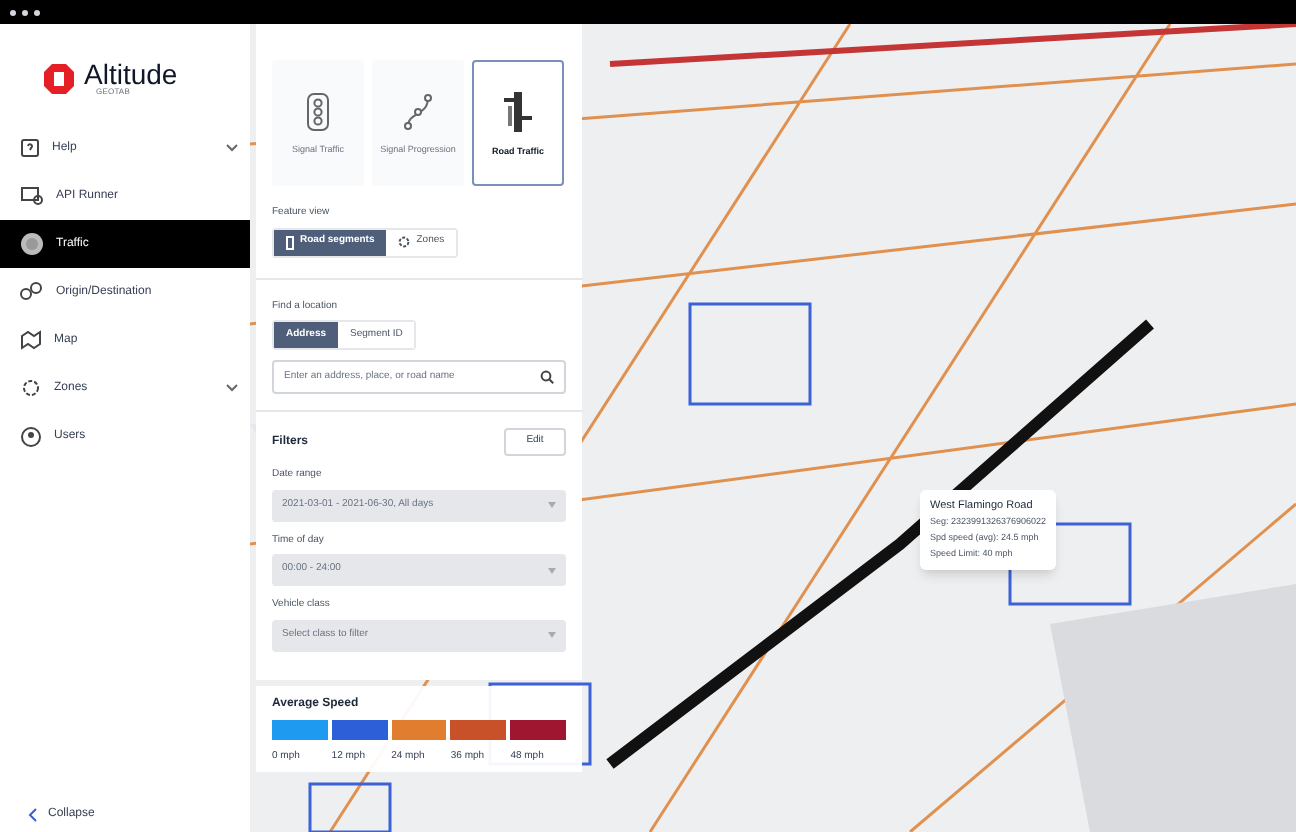 This screenshot has width=1296, height=832. Describe the element at coordinates (131, 74) in the screenshot. I see `brand-name: Altitude` at that location.